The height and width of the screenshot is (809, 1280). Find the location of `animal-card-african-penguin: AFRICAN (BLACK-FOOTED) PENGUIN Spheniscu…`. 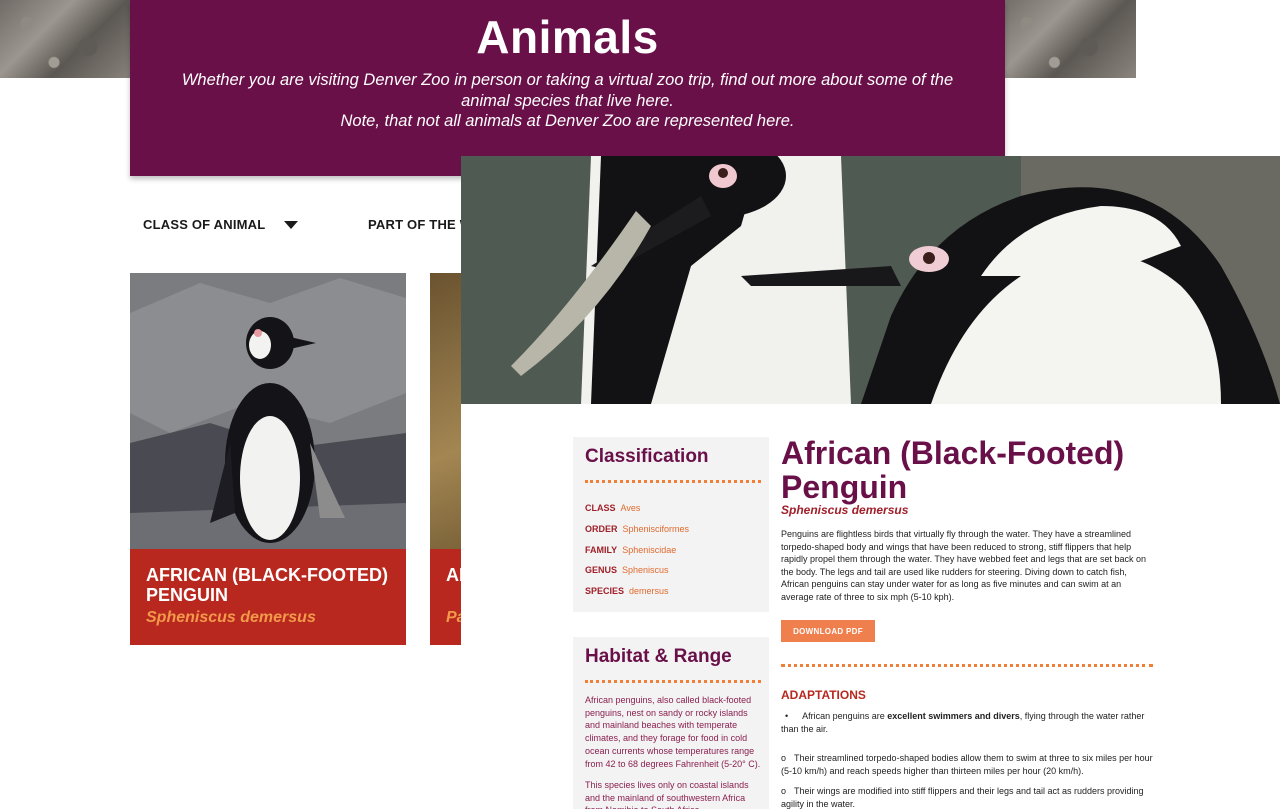

animal-card-african-penguin: AFRICAN (BLACK-FOOTED) PENGUIN Spheniscu… is located at coordinates (268, 459).